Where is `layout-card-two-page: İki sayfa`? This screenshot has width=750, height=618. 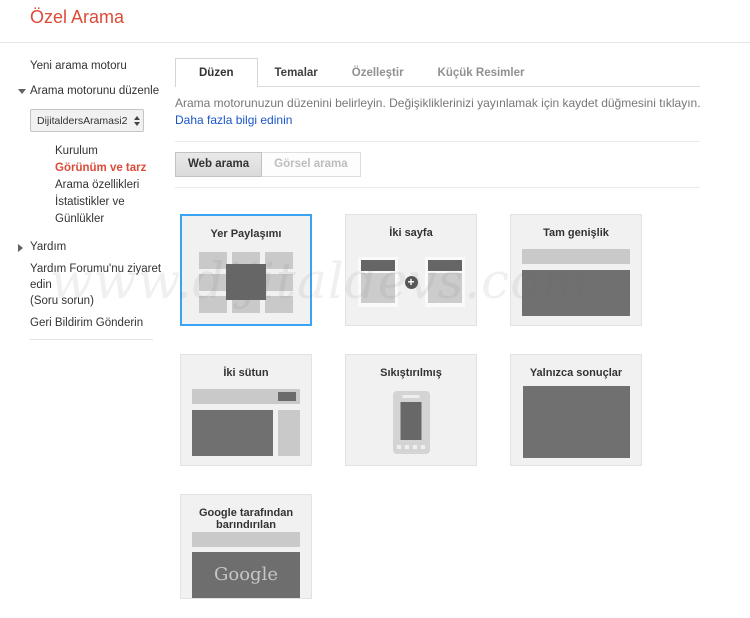
layout-card-two-page: İki sayfa is located at coordinates (411, 270).